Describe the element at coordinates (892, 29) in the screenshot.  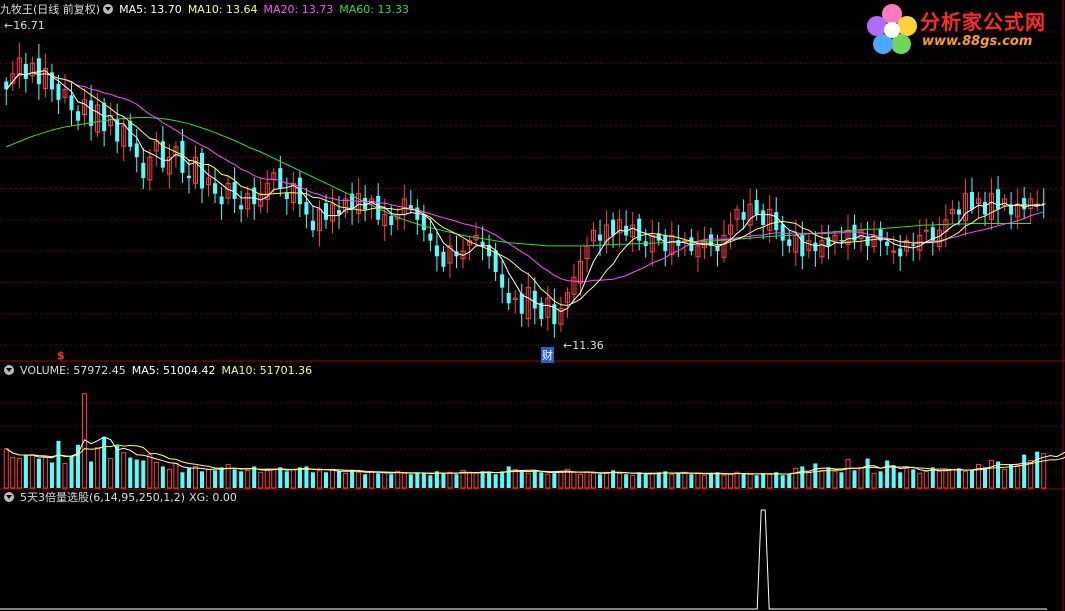
I see `flower-logo-icon` at that location.